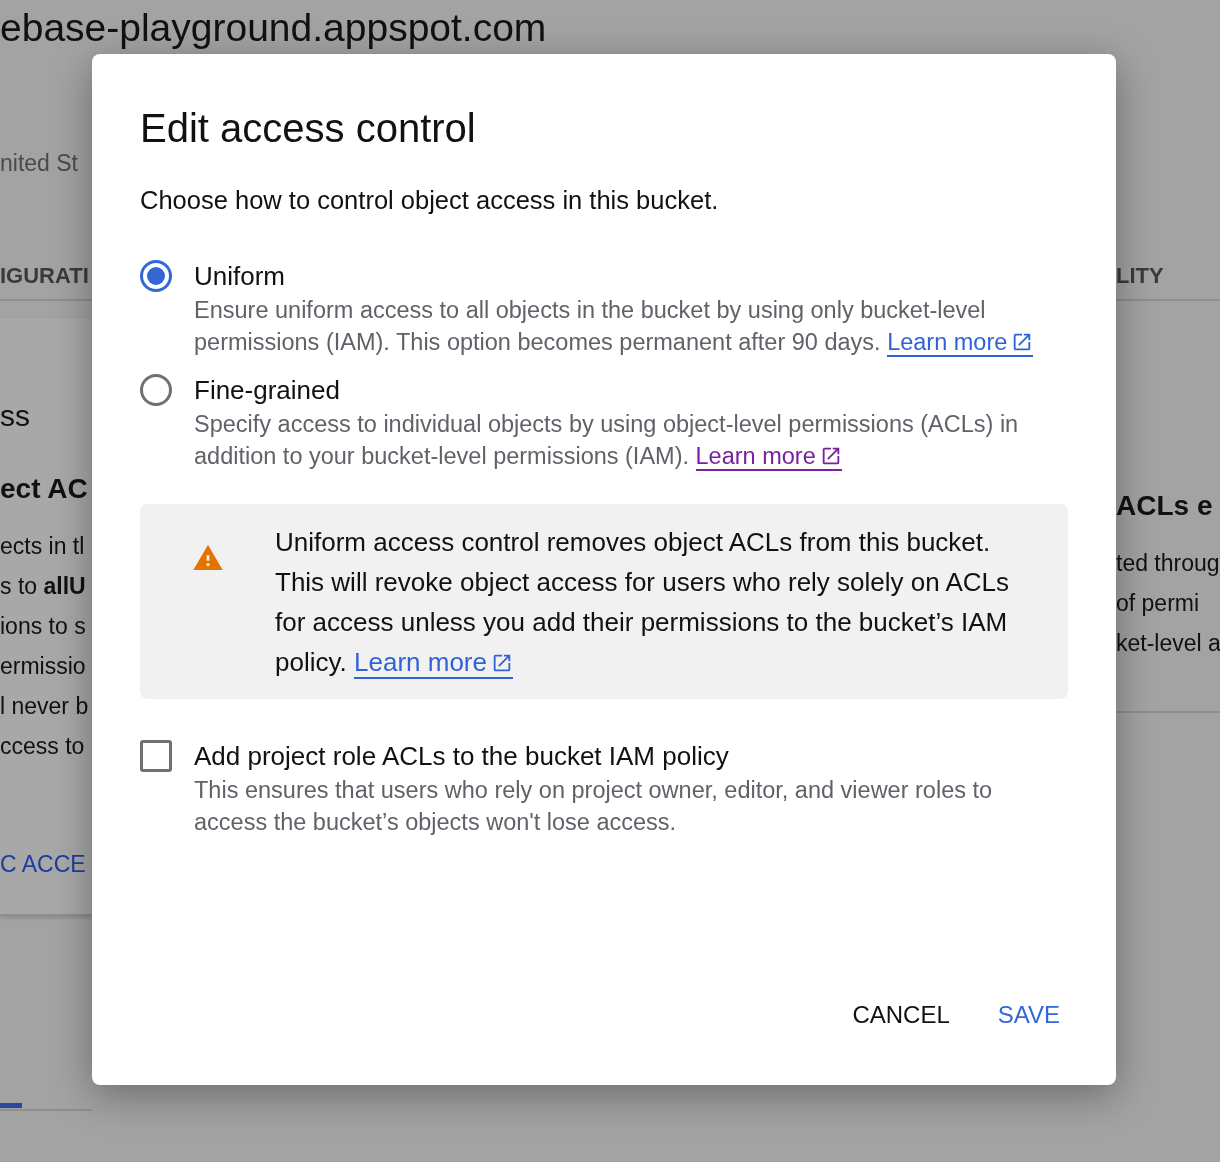 The image size is (1220, 1162). I want to click on action-link: C ACCE, so click(46, 864).